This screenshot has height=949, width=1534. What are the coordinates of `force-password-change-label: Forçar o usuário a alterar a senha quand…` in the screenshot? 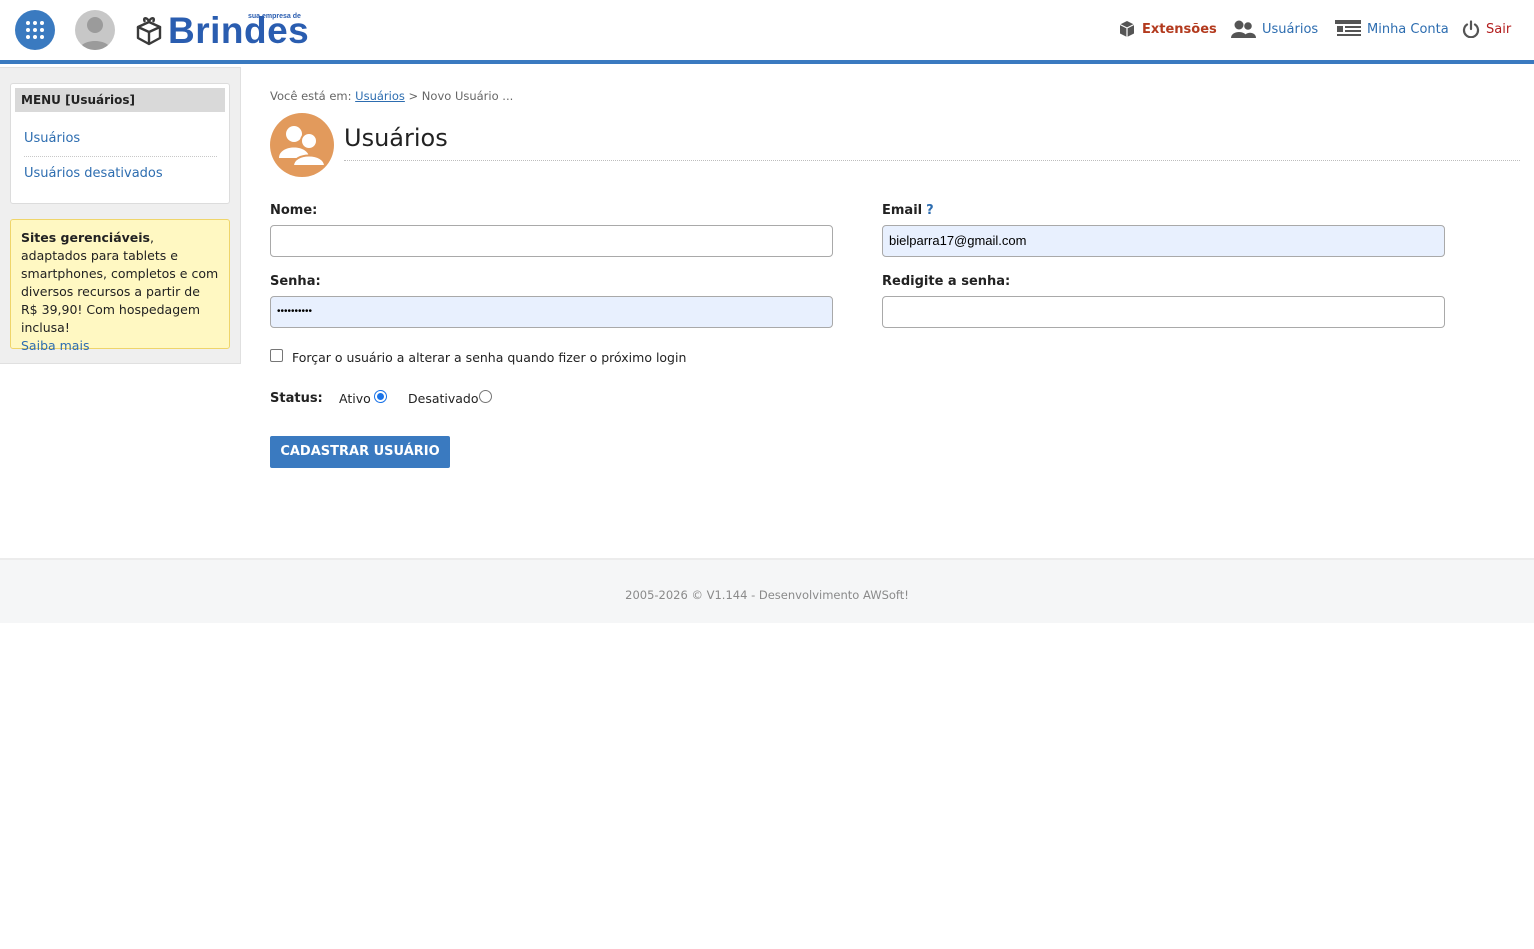 It's located at (489, 357).